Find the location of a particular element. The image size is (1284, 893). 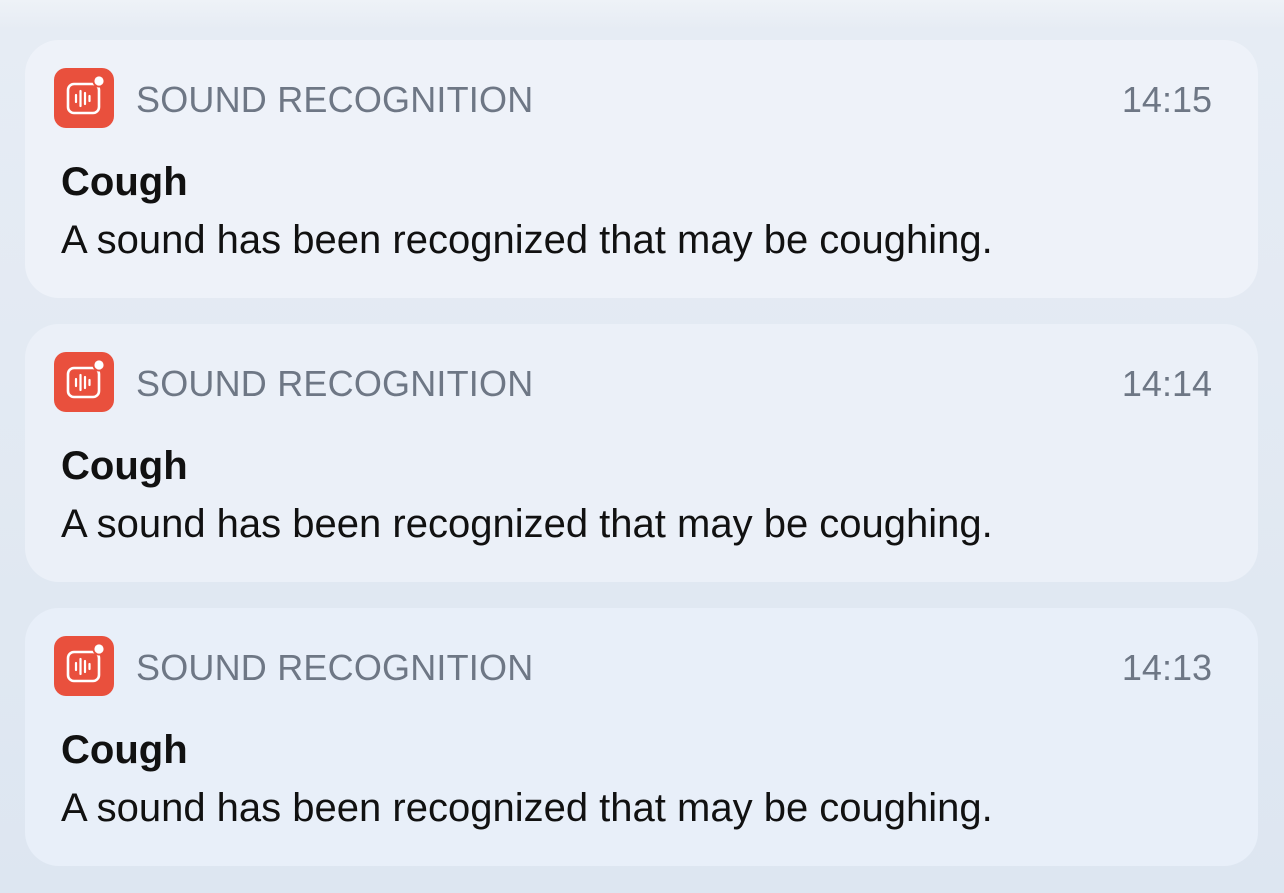

notification-time: 14:14 is located at coordinates (1166, 383).